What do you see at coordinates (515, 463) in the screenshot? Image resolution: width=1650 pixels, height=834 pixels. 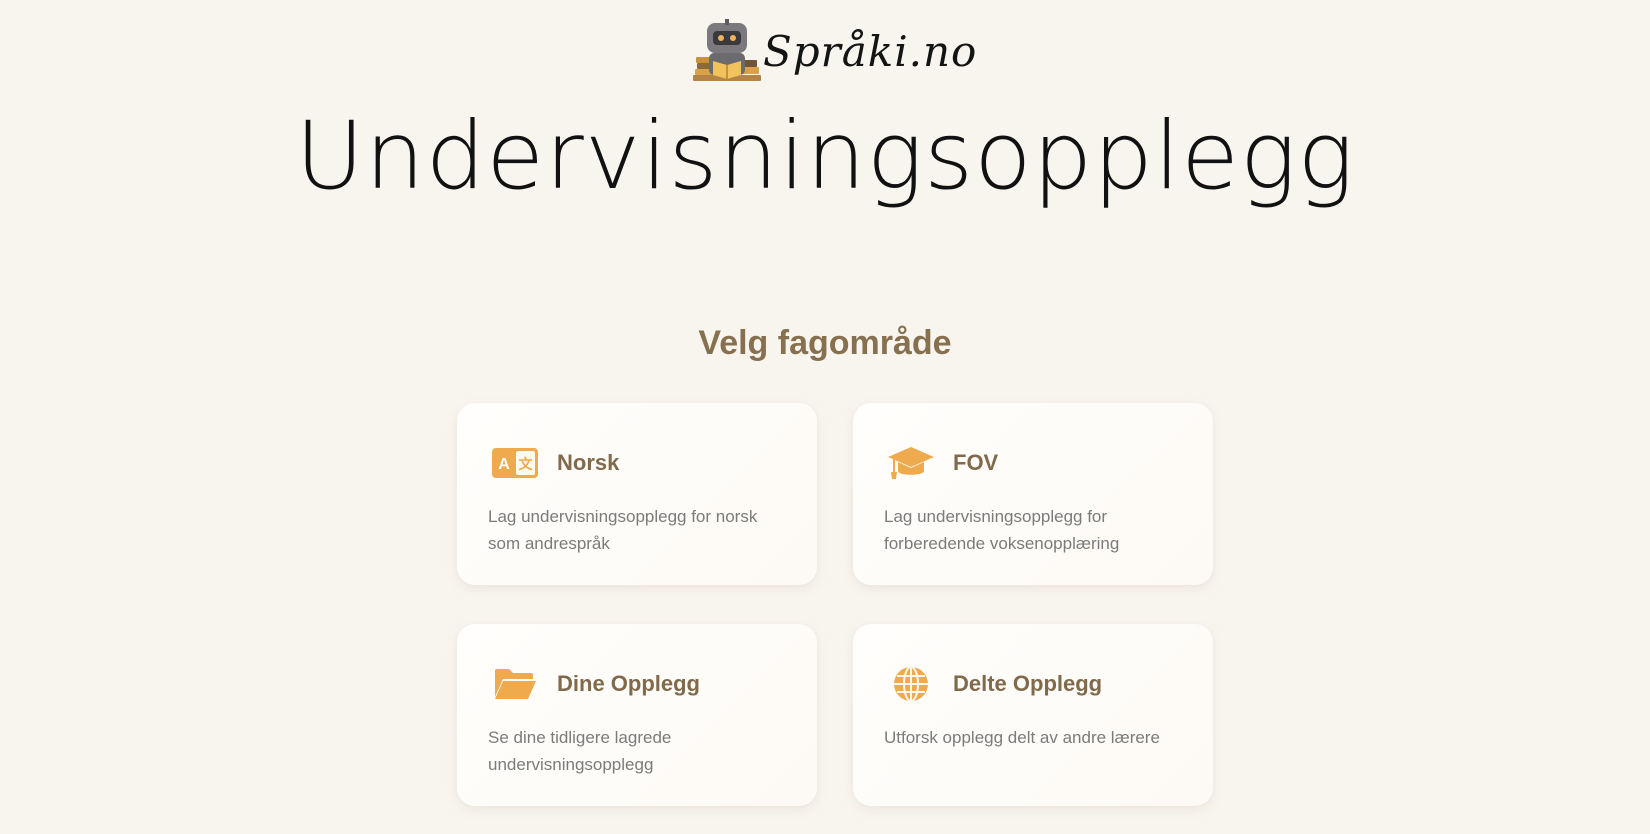 I see `language-translate-icon: A 文` at bounding box center [515, 463].